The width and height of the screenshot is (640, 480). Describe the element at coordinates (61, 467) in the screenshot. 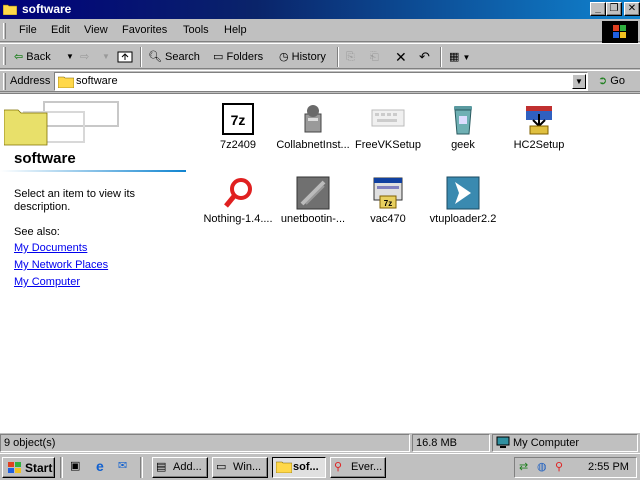

I see `quicklaunch-grip` at that location.